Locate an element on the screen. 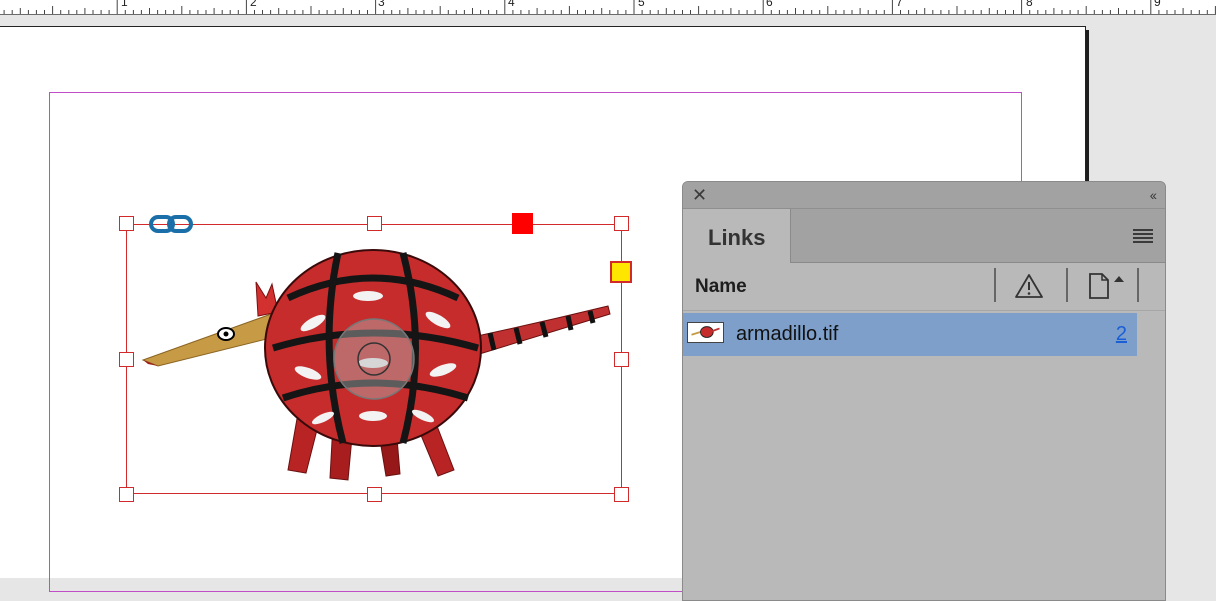 The image size is (1216, 601). frame-handle-bottom-center is located at coordinates (374, 494).